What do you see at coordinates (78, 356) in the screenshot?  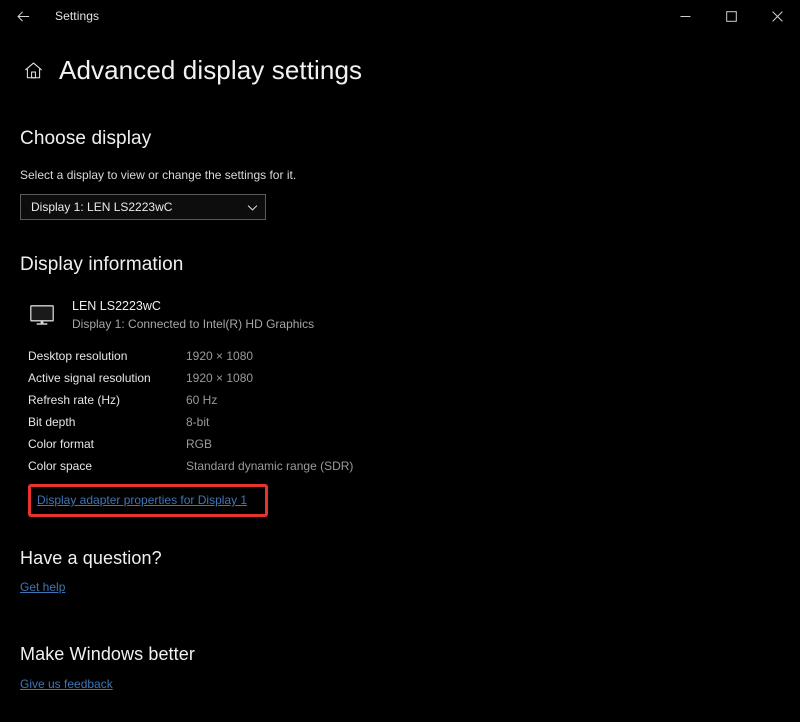 I see `spec-label: Desktop resolution` at bounding box center [78, 356].